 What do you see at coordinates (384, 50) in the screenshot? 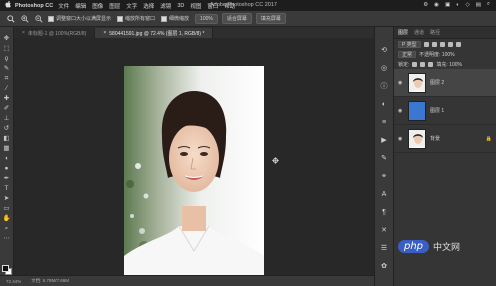
I see `history-icon: ⟲` at bounding box center [384, 50].